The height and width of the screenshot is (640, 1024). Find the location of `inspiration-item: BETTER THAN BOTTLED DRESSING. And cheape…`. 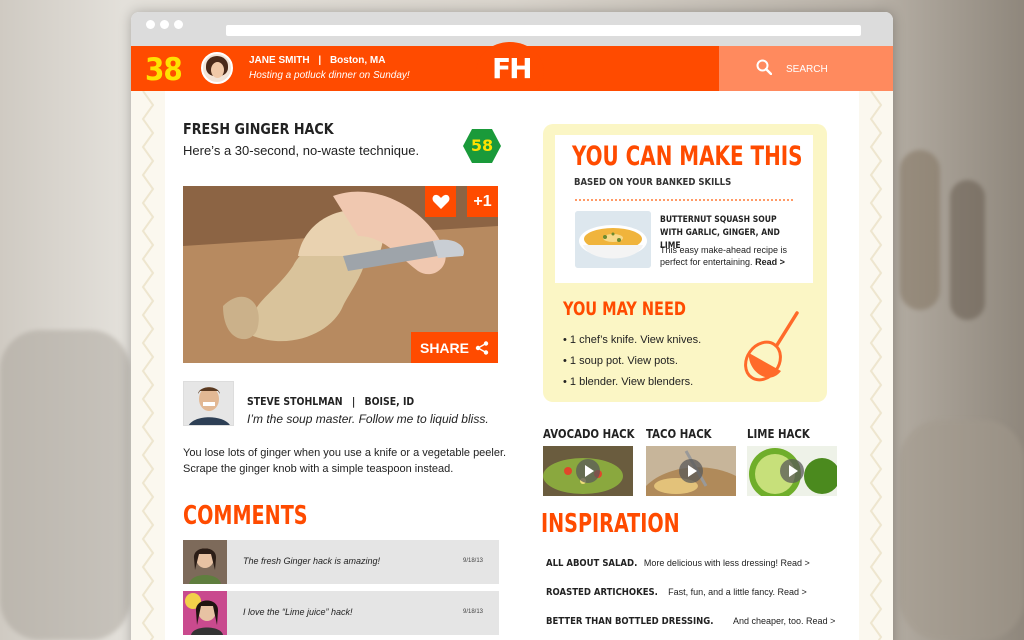

inspiration-item: BETTER THAN BOTTLED DRESSING. And cheape… is located at coordinates (690, 621).